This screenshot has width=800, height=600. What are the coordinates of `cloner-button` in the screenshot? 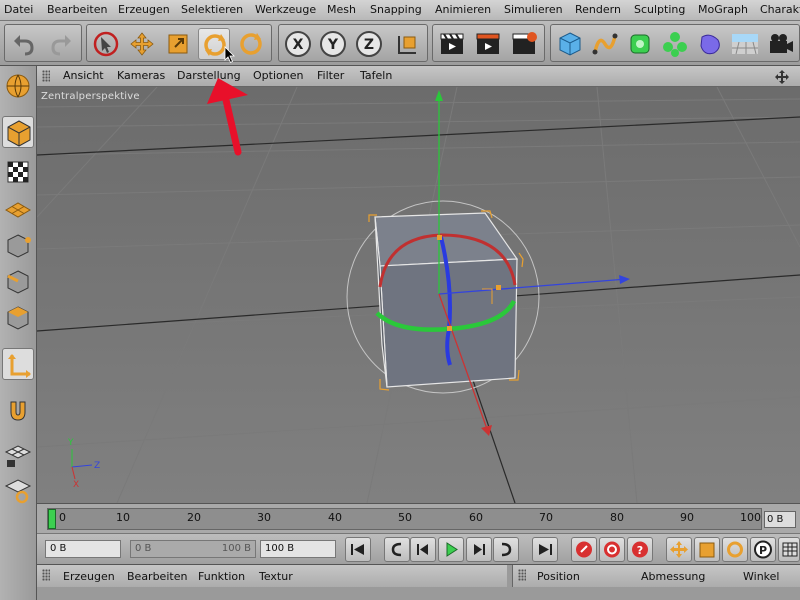 It's located at (675, 44).